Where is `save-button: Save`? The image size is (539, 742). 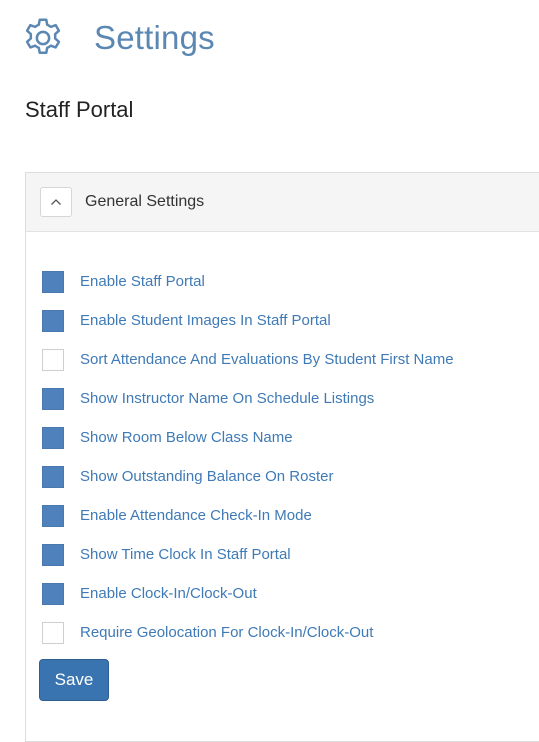 save-button: Save is located at coordinates (74, 680).